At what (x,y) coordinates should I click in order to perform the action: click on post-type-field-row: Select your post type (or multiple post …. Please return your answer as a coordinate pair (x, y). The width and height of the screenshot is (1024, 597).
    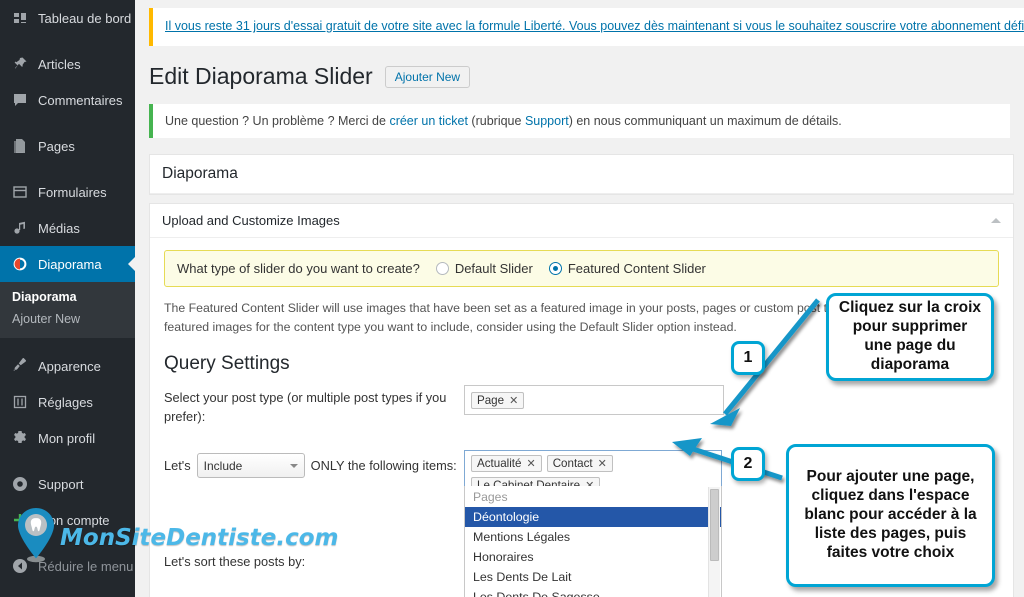
    Looking at the image, I should click on (581, 405).